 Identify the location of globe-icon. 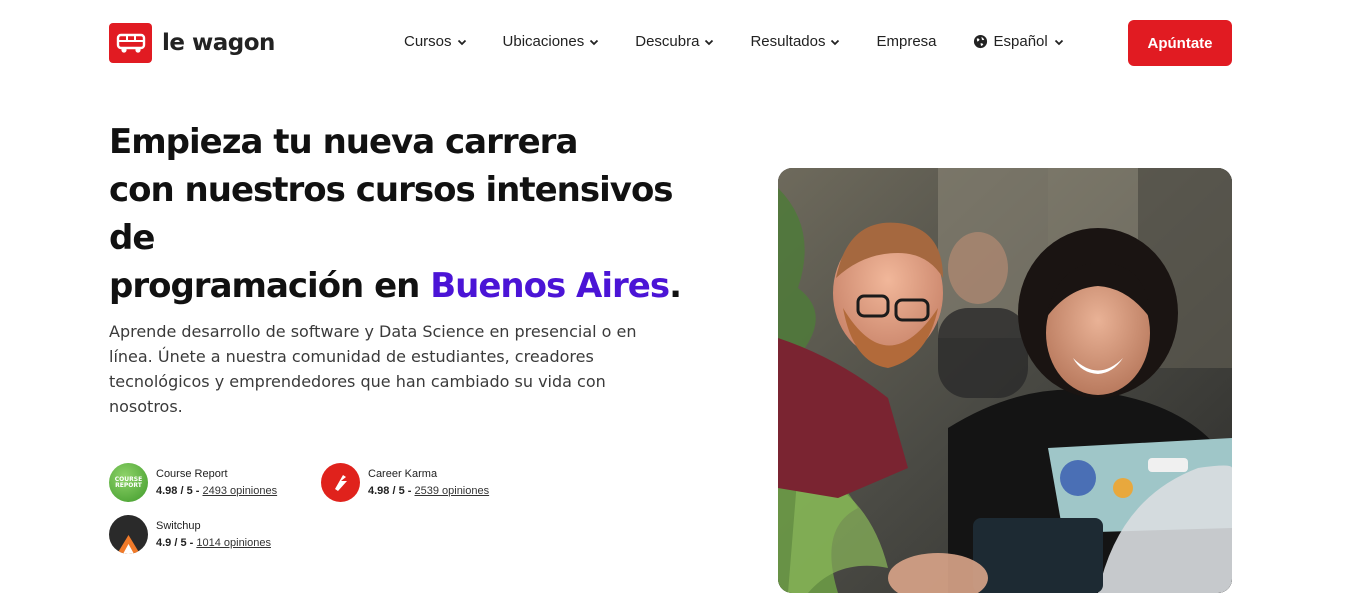
(980, 41).